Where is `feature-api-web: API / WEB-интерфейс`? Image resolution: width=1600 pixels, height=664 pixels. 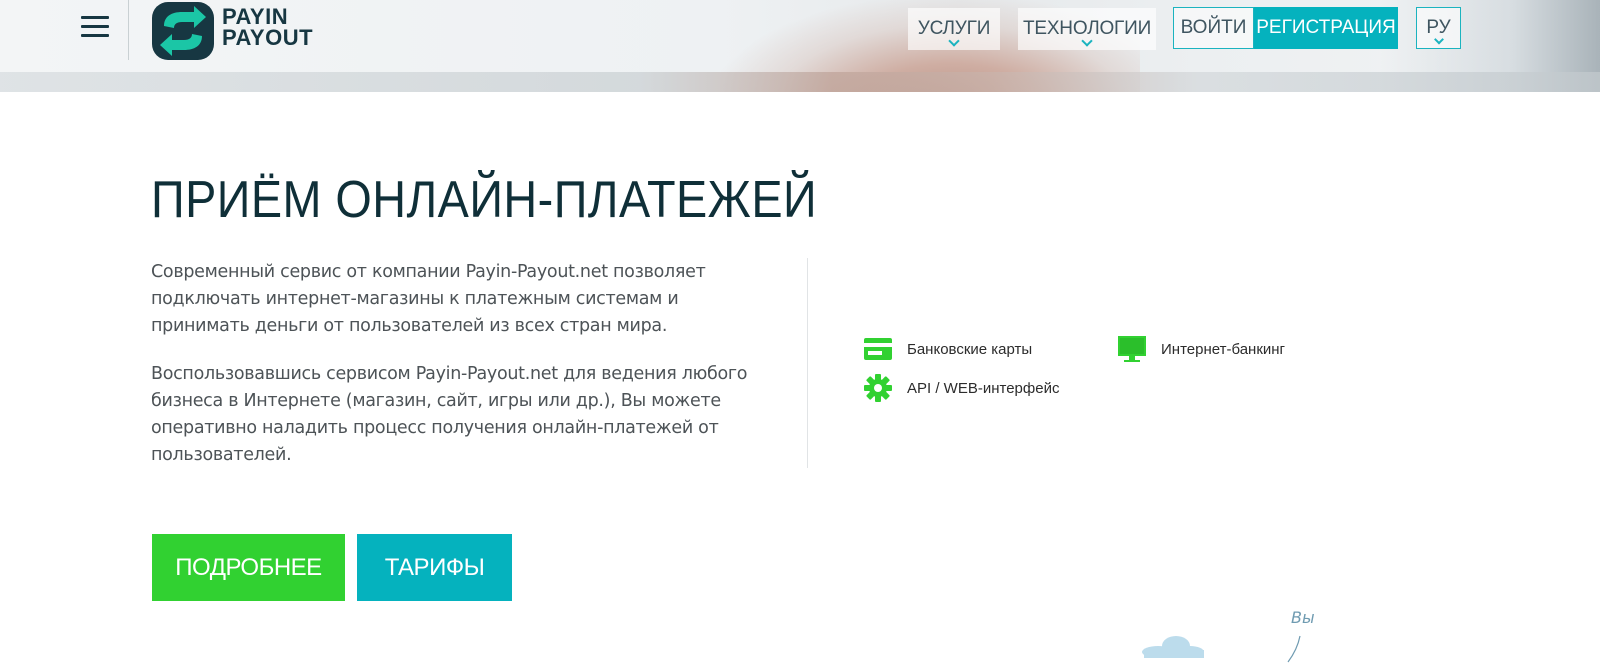
feature-api-web: API / WEB-интерфейс is located at coordinates (960, 388).